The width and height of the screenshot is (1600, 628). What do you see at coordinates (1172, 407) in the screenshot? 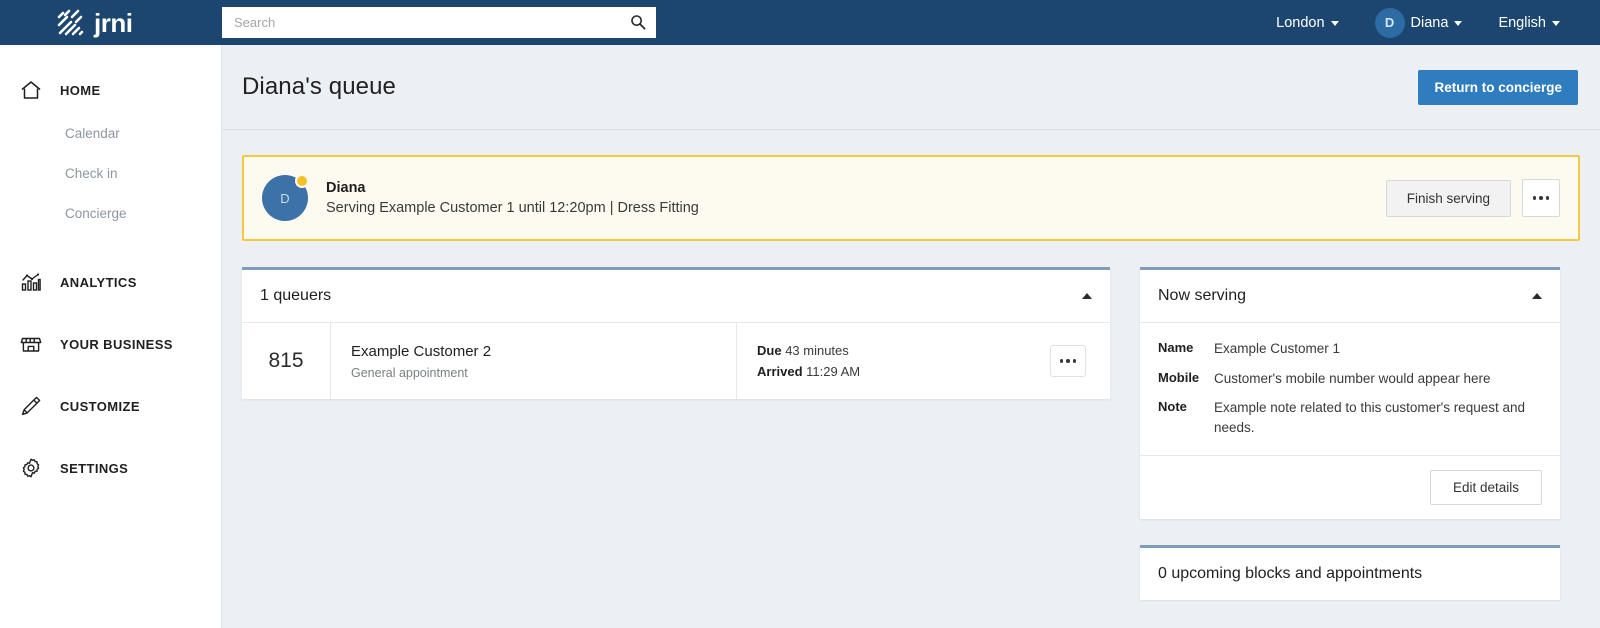
I see `detail-label: Note` at bounding box center [1172, 407].